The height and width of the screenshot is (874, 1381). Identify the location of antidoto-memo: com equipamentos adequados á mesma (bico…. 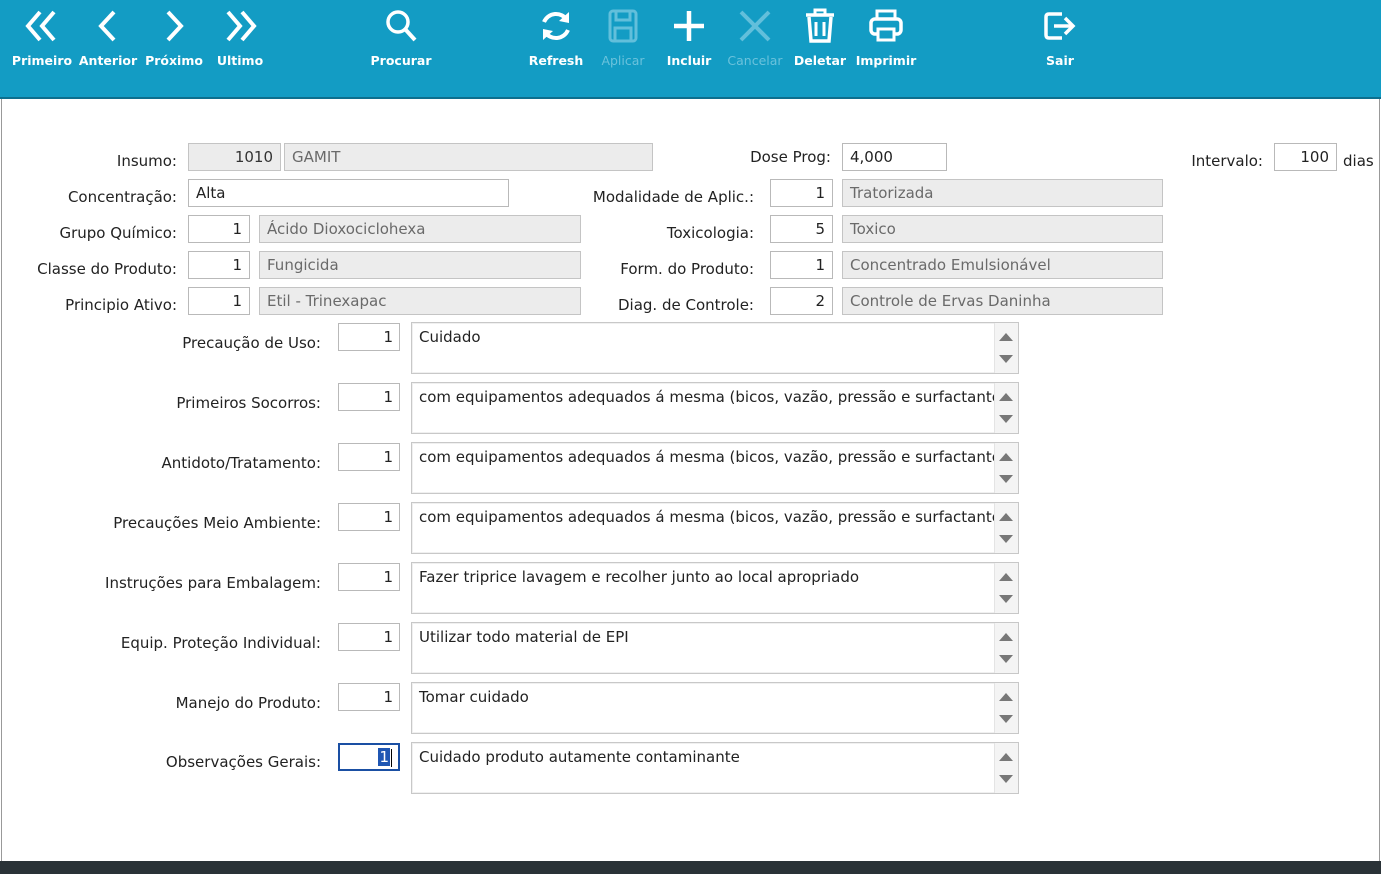
(715, 468).